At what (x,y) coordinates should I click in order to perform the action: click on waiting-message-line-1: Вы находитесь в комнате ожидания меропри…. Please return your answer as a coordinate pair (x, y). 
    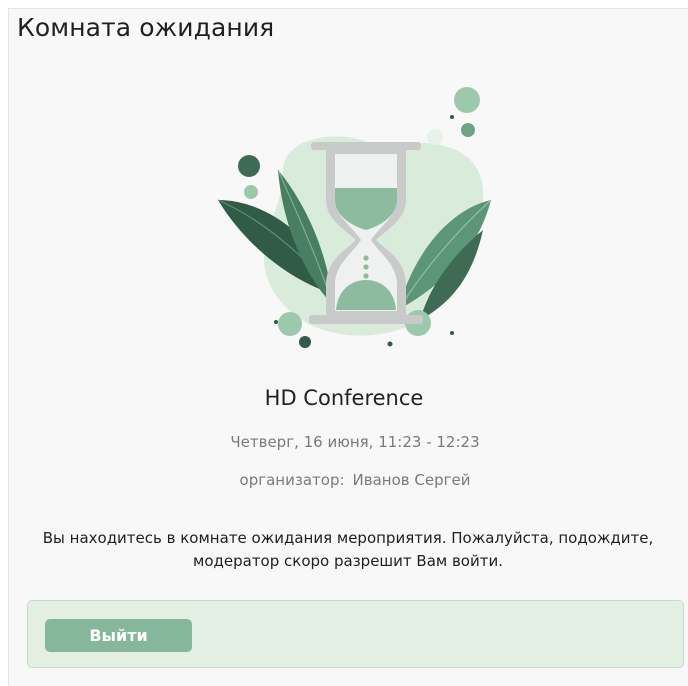
    Looking at the image, I should click on (348, 538).